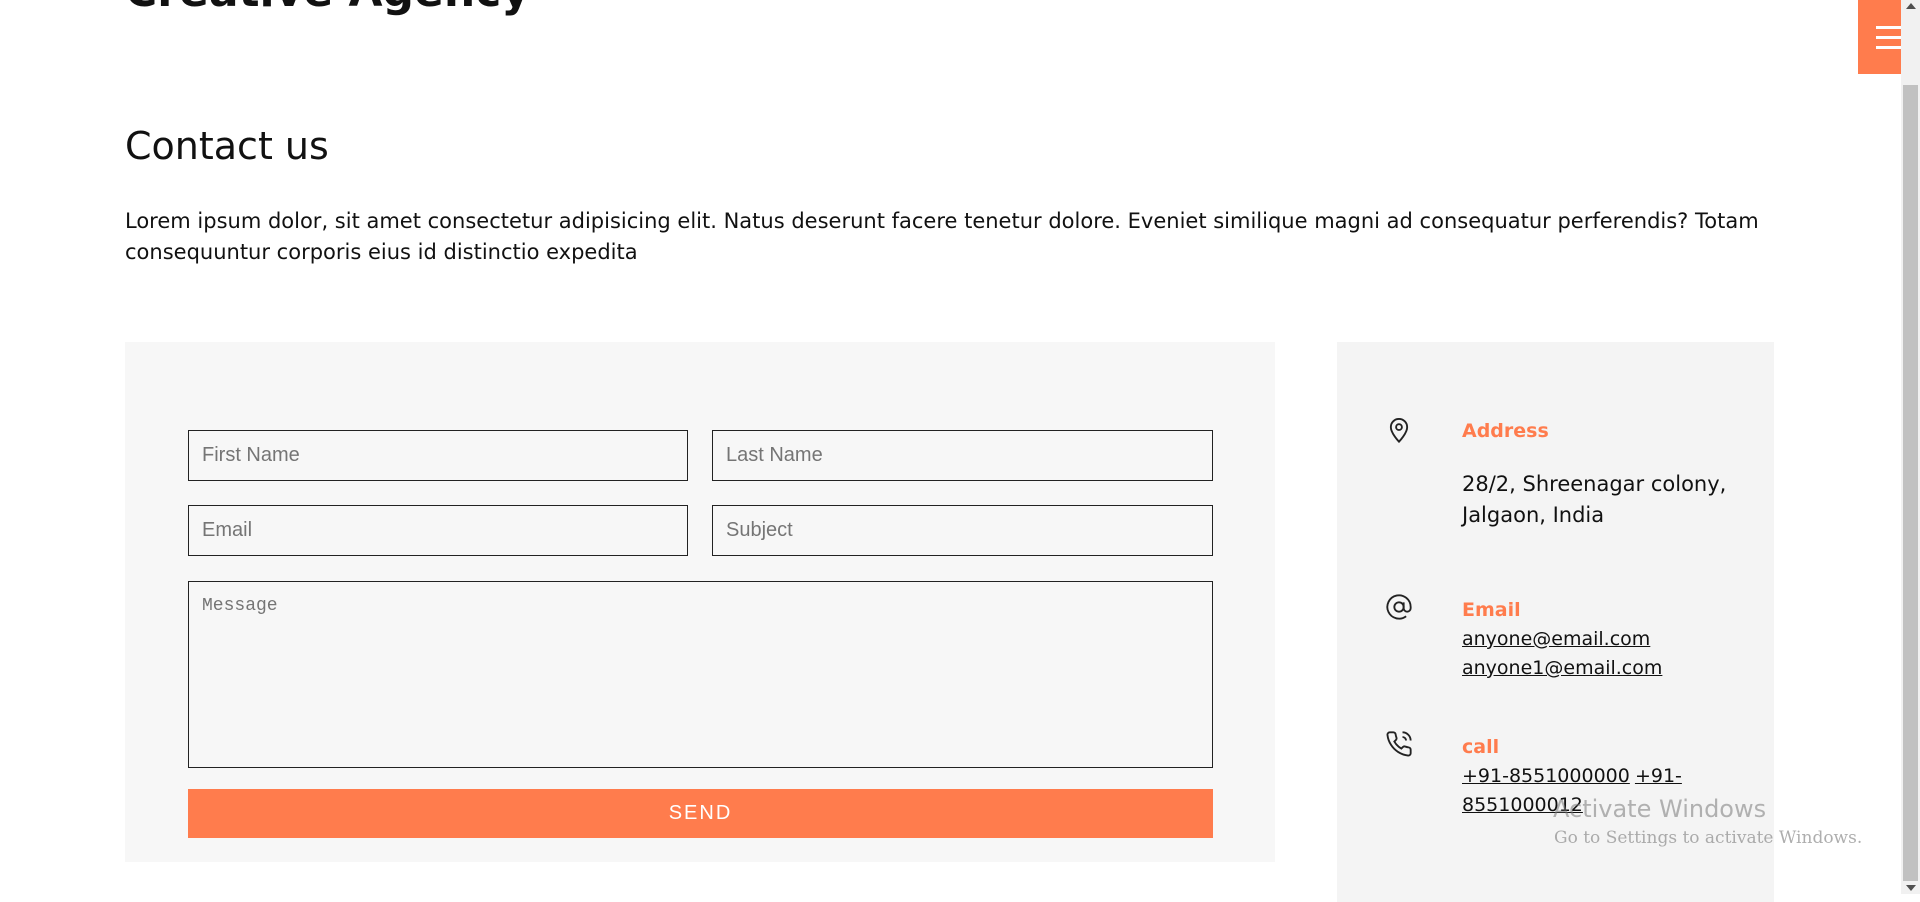 The height and width of the screenshot is (902, 1920). Describe the element at coordinates (327, 9) in the screenshot. I see `brand-title: Creative Agency` at that location.